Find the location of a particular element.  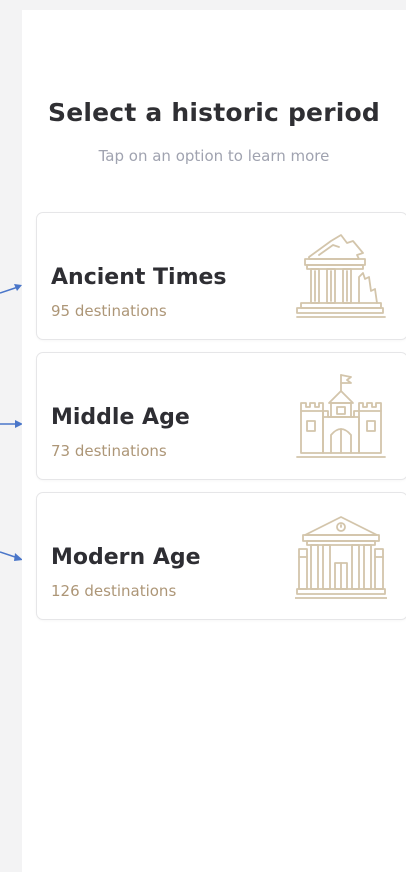

period-card-count: 95 destinations is located at coordinates (109, 311).